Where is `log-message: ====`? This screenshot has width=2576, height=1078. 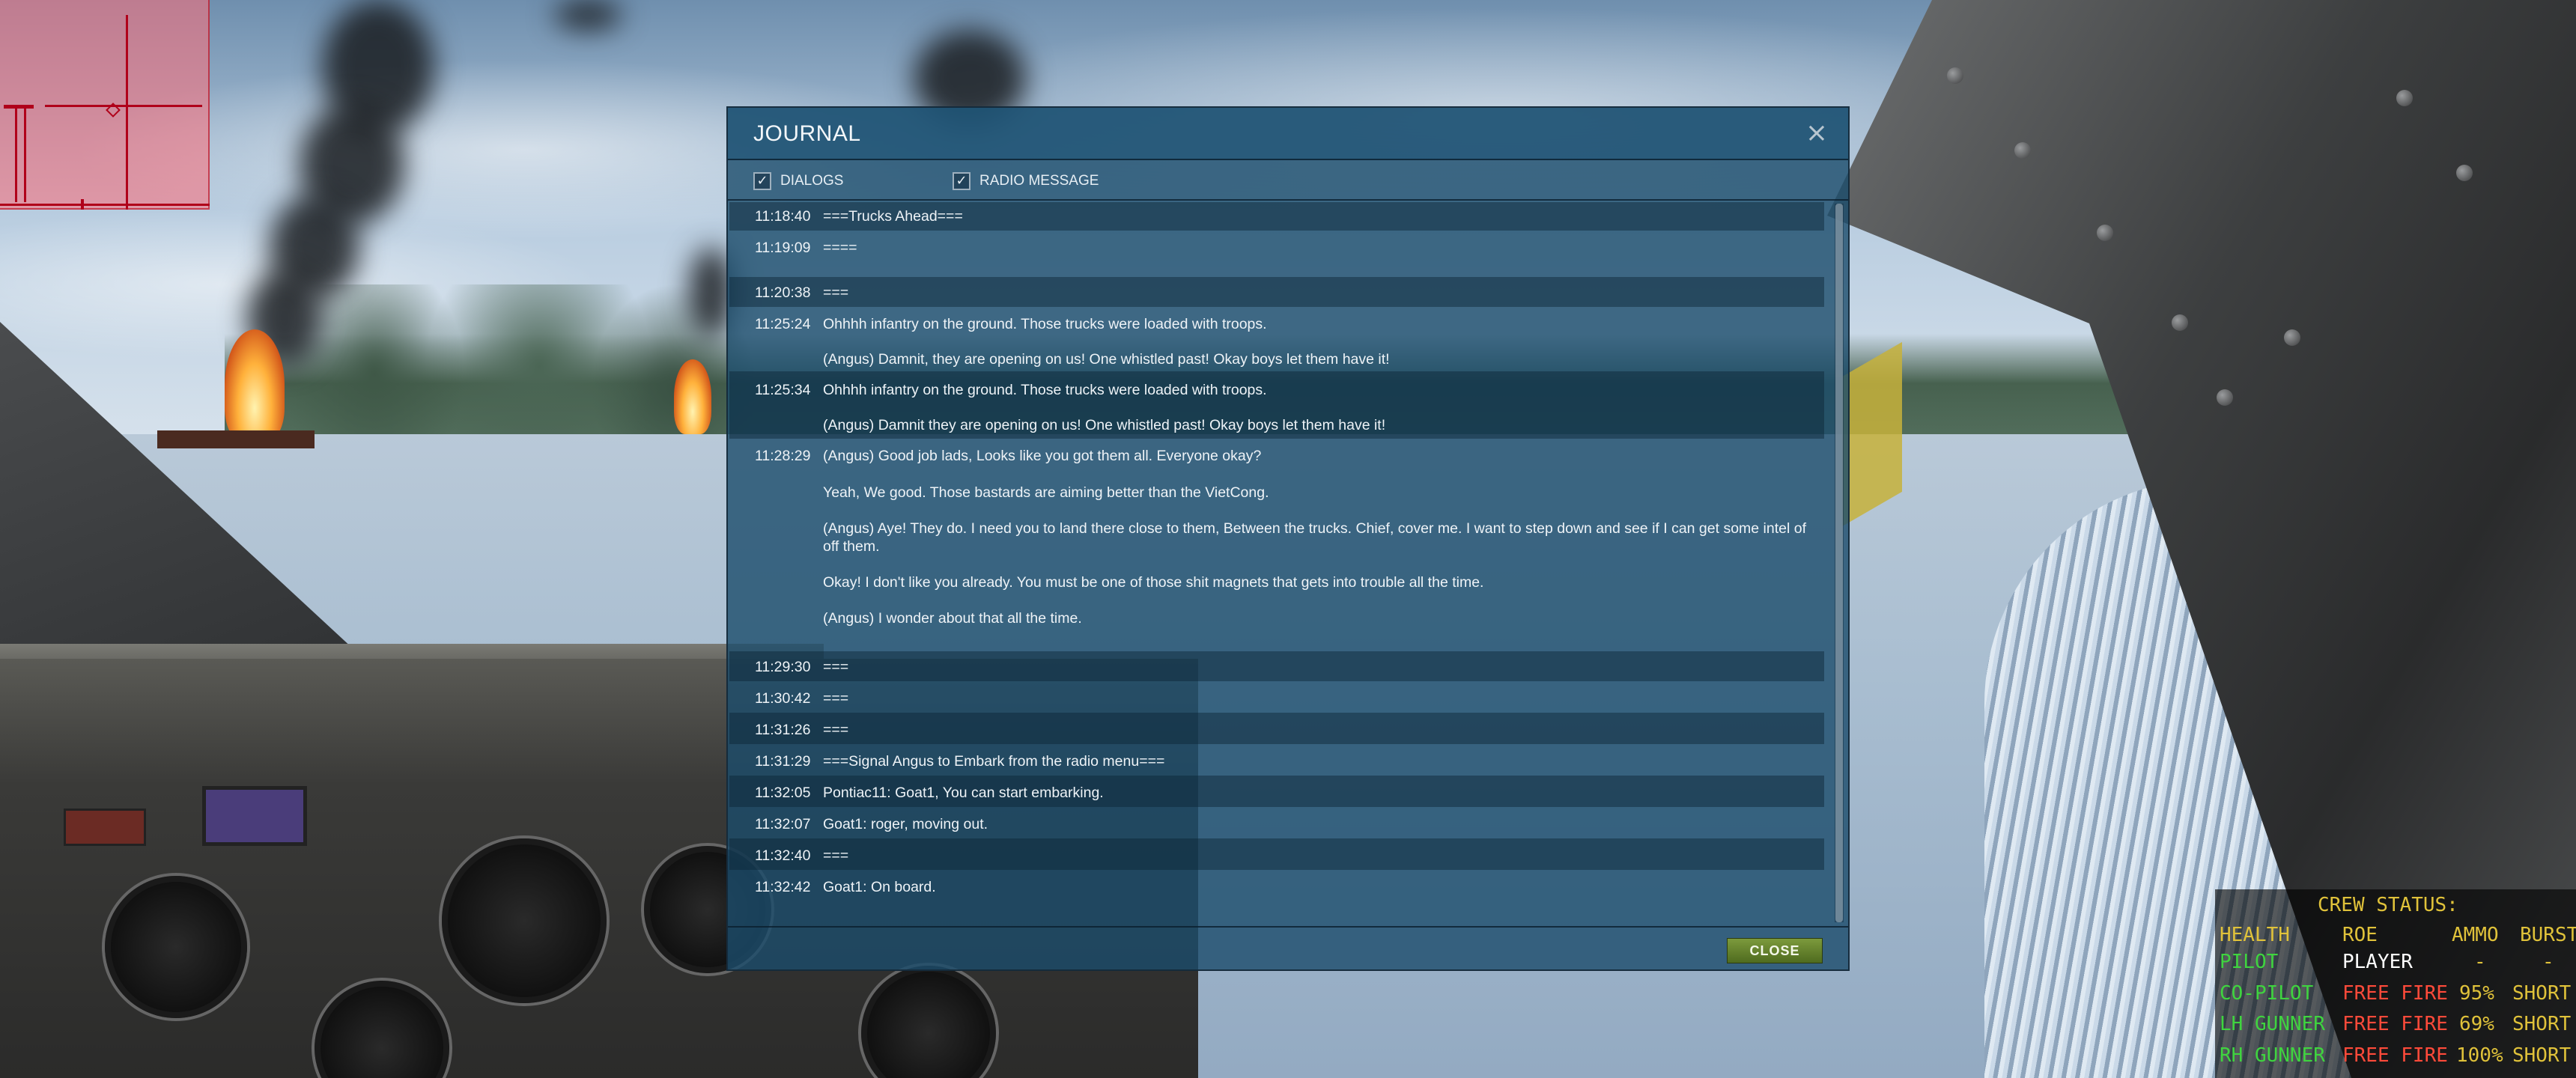 log-message: ==== is located at coordinates (840, 248).